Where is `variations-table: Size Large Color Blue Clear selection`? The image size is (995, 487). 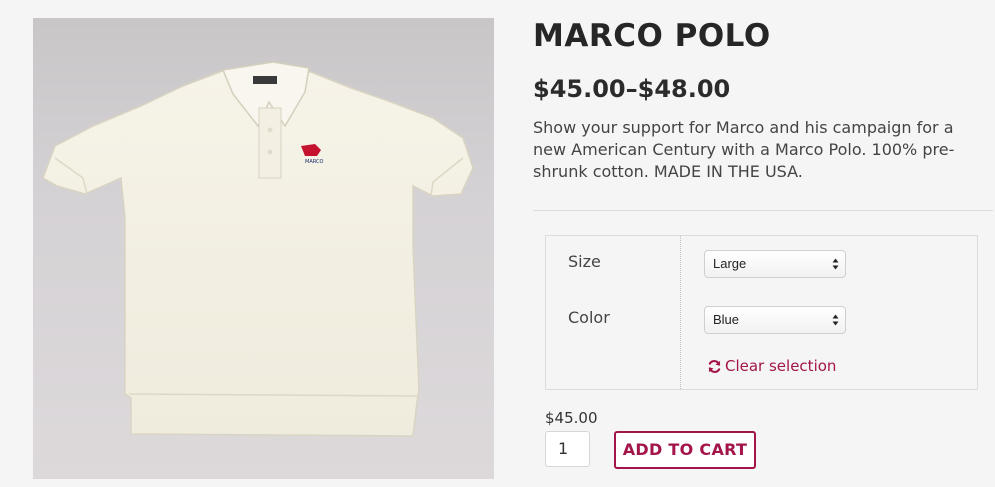
variations-table: Size Large Color Blue Clear selection is located at coordinates (761, 312).